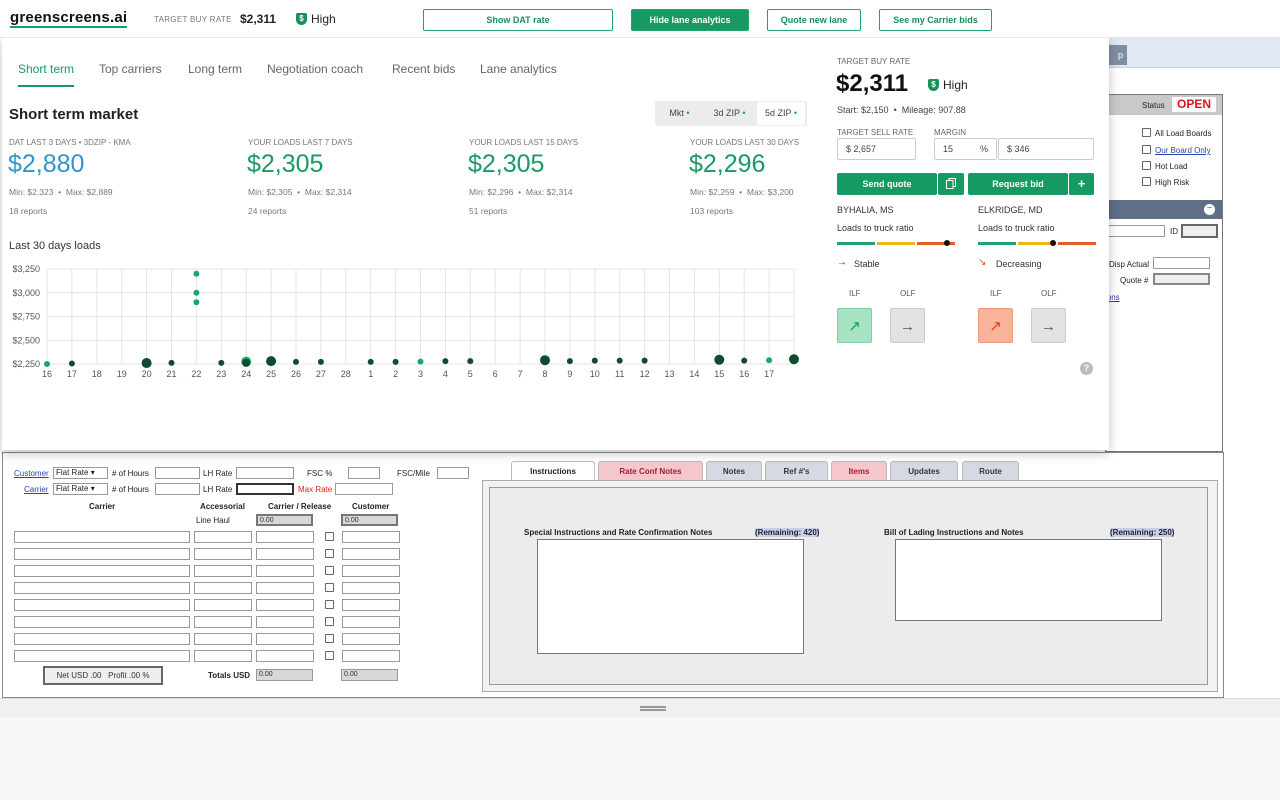 The height and width of the screenshot is (800, 1280). What do you see at coordinates (215, 69) in the screenshot?
I see `tab-long-term: Long term` at bounding box center [215, 69].